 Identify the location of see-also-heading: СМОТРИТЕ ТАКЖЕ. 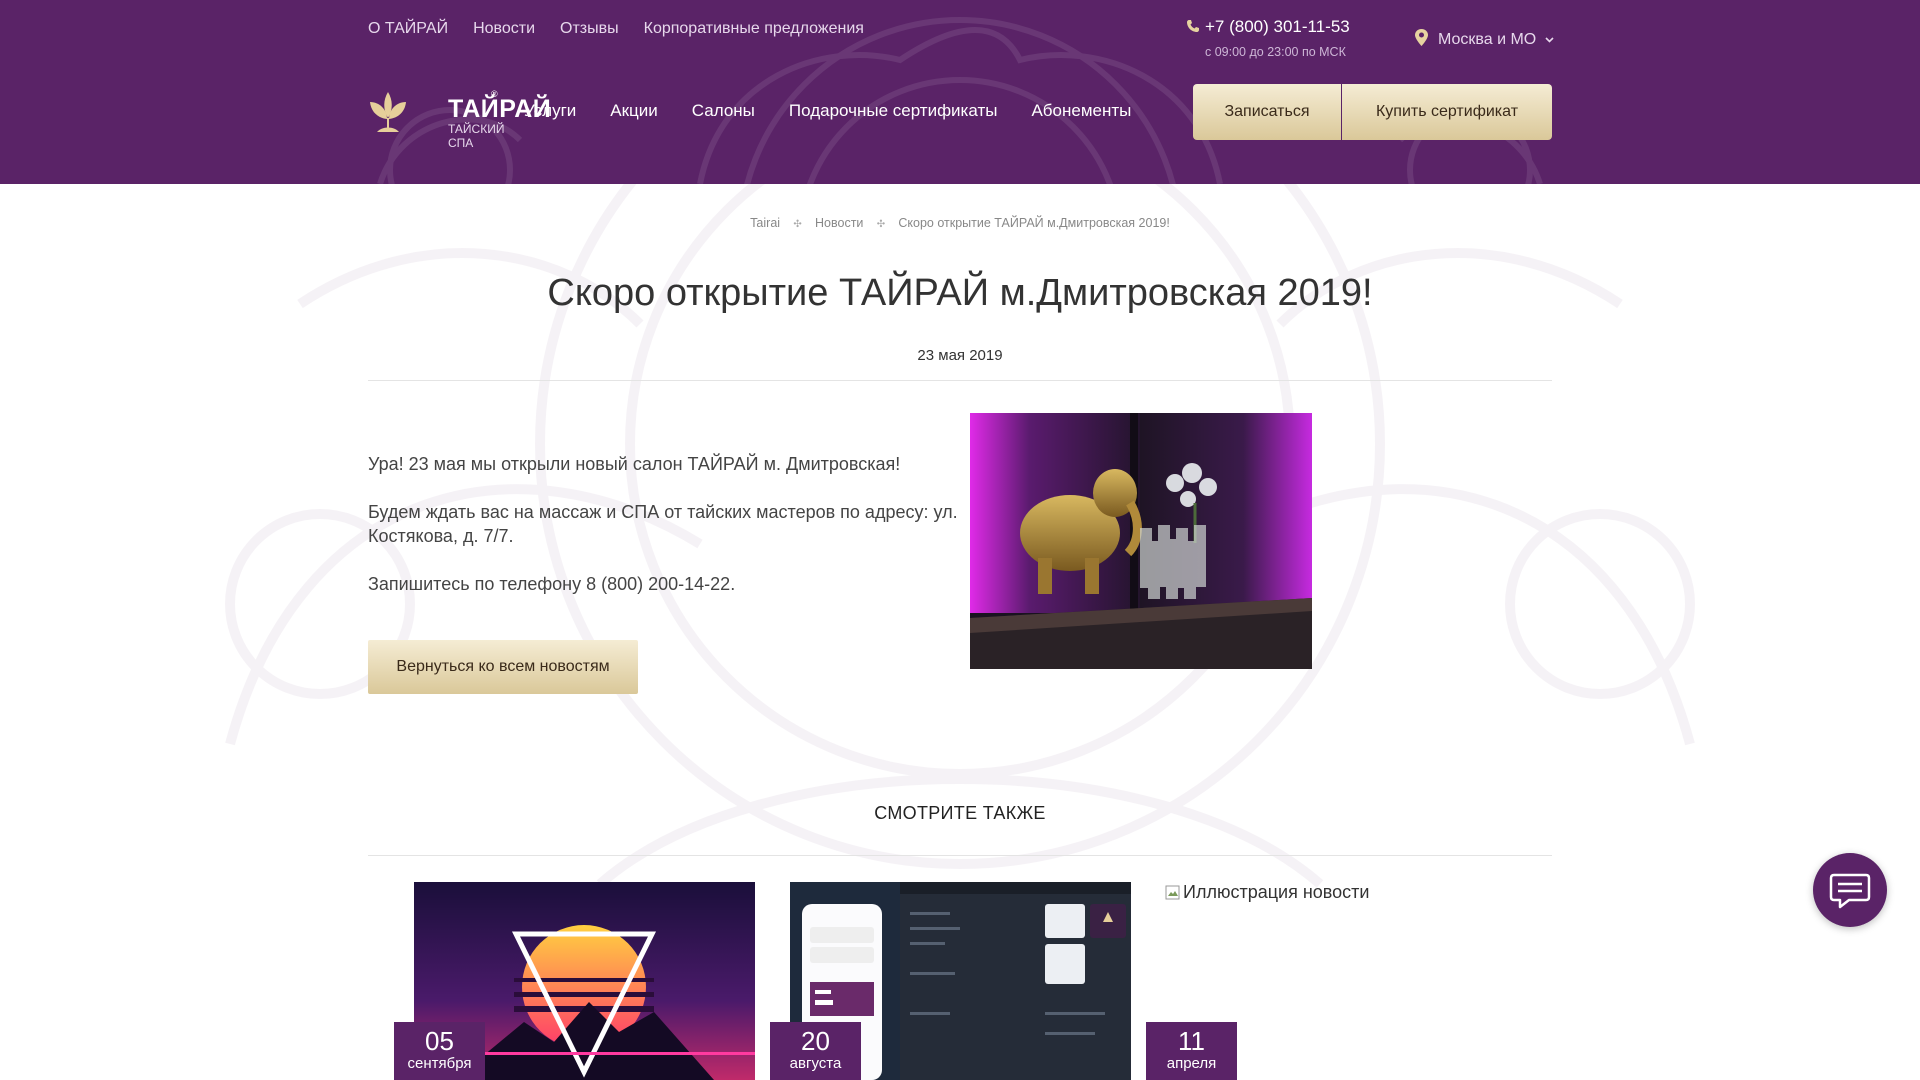
(960, 813).